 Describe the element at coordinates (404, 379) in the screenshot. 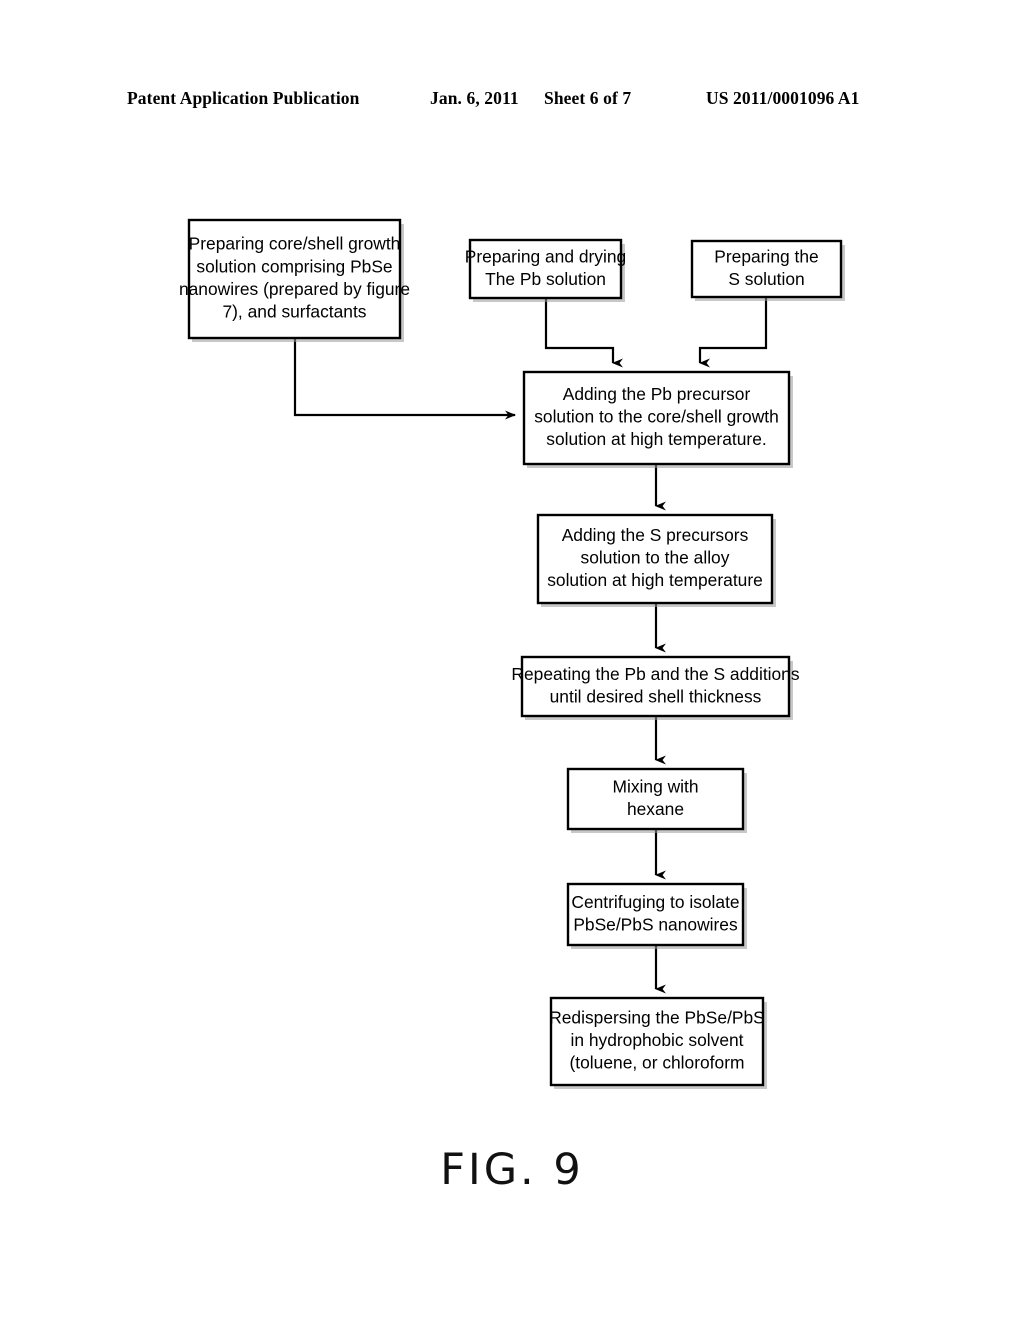

I see `flow-connector-core-shell-to-adding-pb` at that location.